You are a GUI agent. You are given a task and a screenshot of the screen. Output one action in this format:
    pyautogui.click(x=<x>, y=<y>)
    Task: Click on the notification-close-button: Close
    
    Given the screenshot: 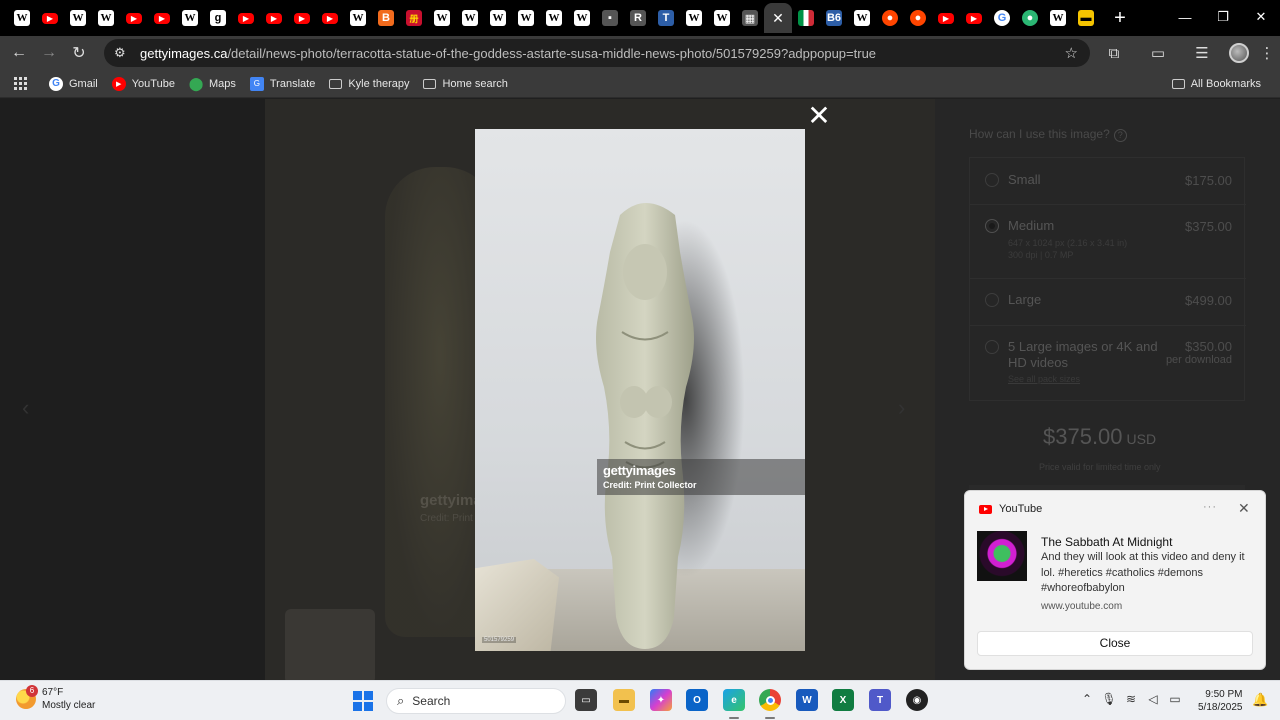 What is the action you would take?
    pyautogui.click(x=1115, y=643)
    